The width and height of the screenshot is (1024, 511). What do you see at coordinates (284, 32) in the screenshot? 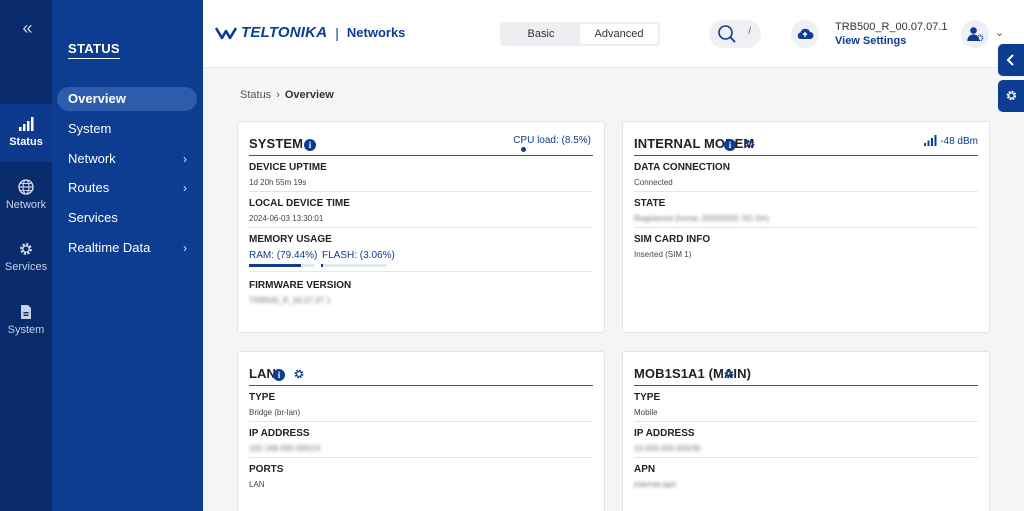
I see `brand-name: TELTONIKA` at bounding box center [284, 32].